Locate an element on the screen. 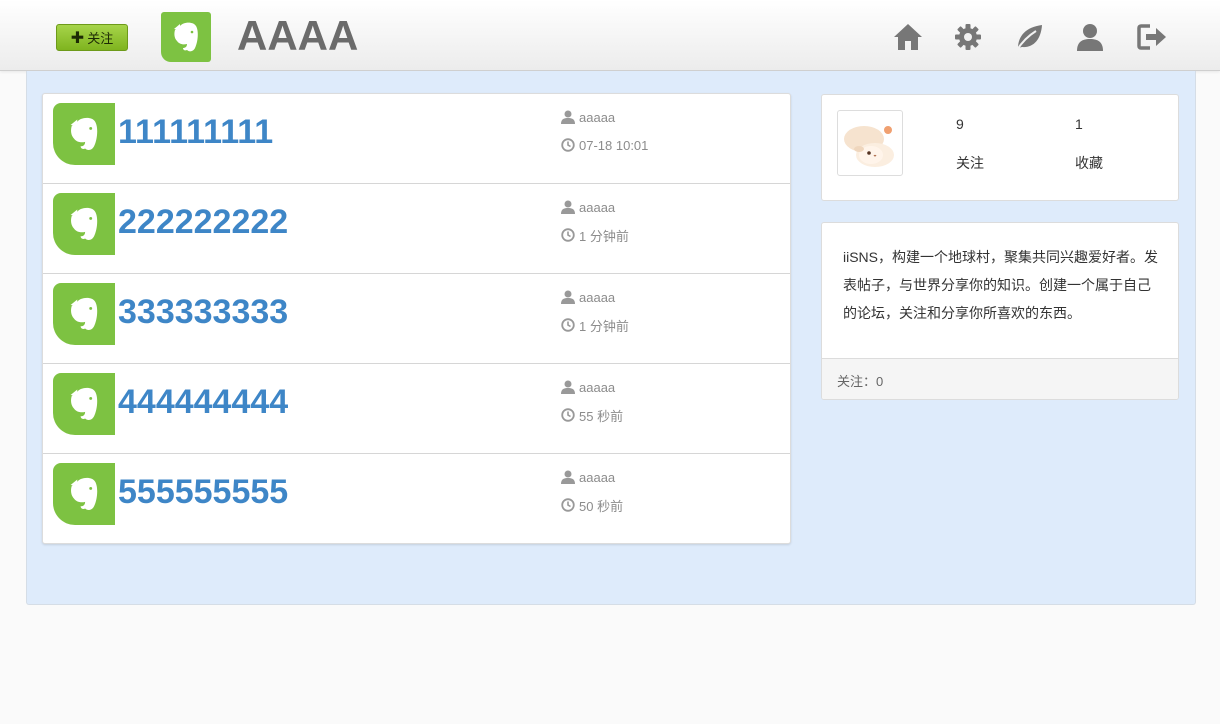 Image resolution: width=1220 pixels, height=724 pixels. post-row: 333333333 aaaaa 1 分钟前 is located at coordinates (416, 319).